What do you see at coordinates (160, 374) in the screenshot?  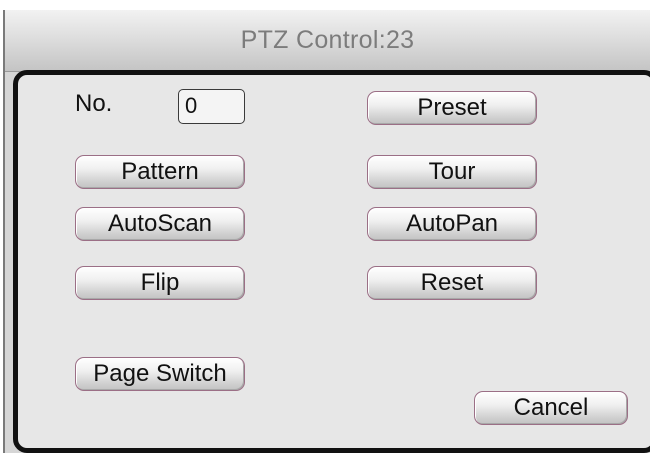 I see `page-switch-button: Page Switch` at bounding box center [160, 374].